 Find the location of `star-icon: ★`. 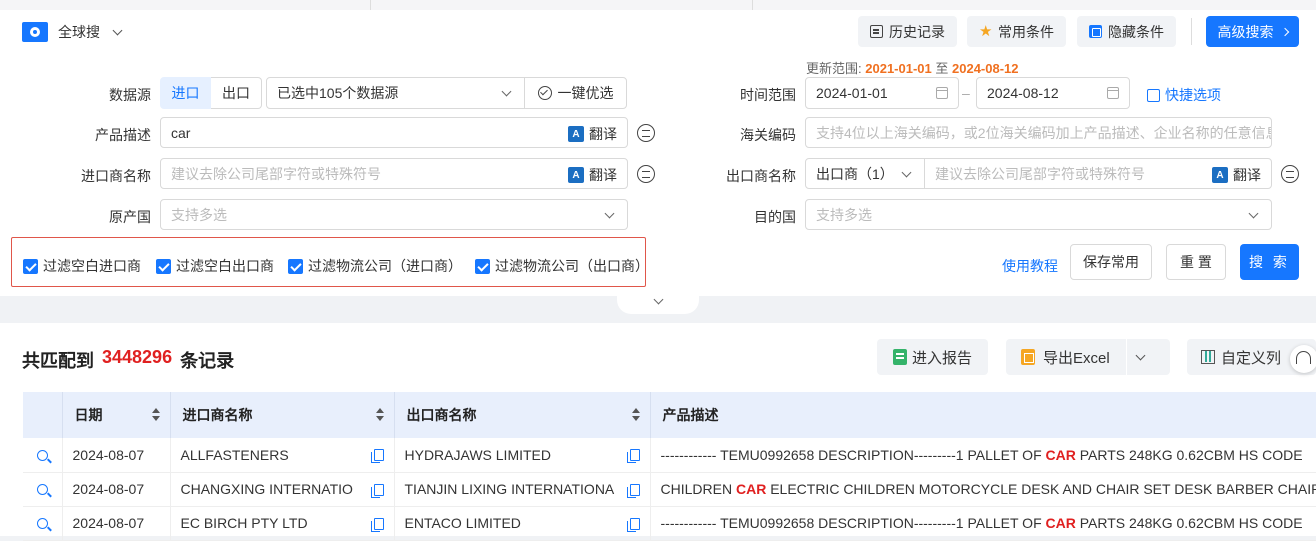

star-icon: ★ is located at coordinates (986, 31).